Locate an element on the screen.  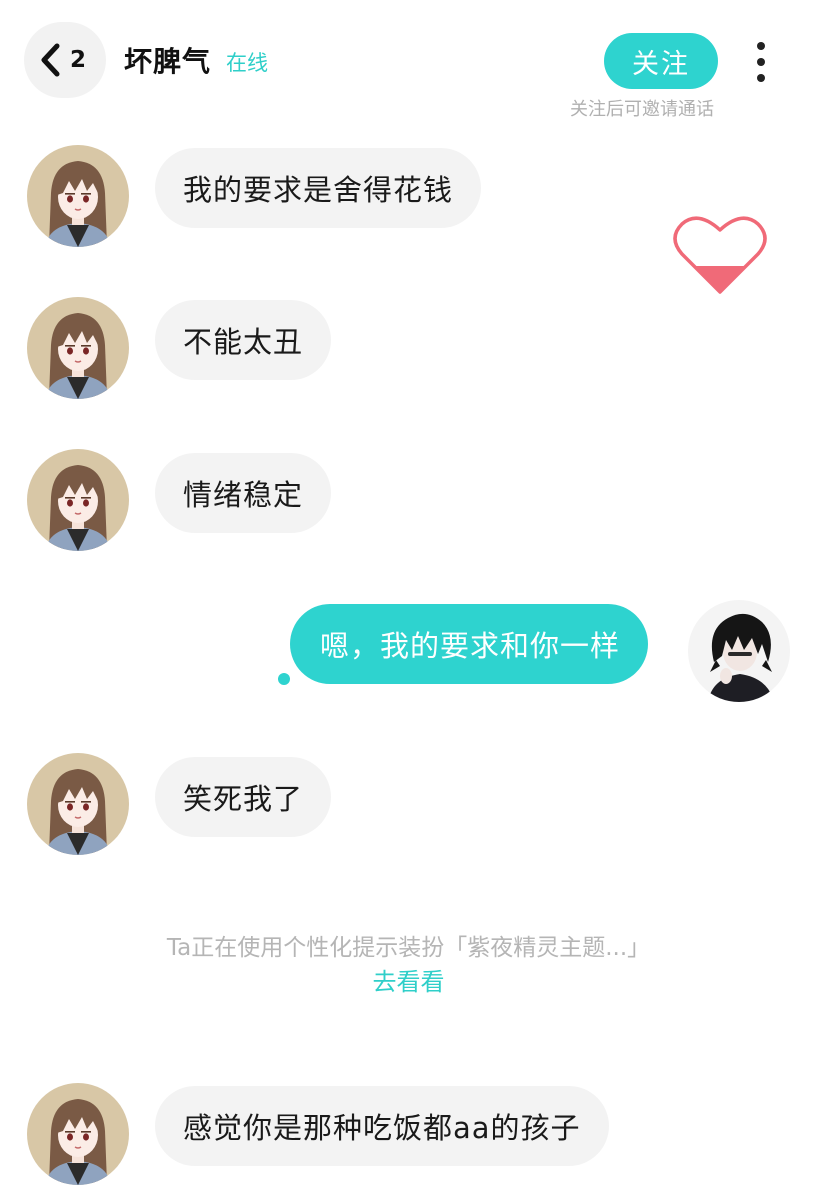
contact-name: 坏脾气 is located at coordinates (168, 61).